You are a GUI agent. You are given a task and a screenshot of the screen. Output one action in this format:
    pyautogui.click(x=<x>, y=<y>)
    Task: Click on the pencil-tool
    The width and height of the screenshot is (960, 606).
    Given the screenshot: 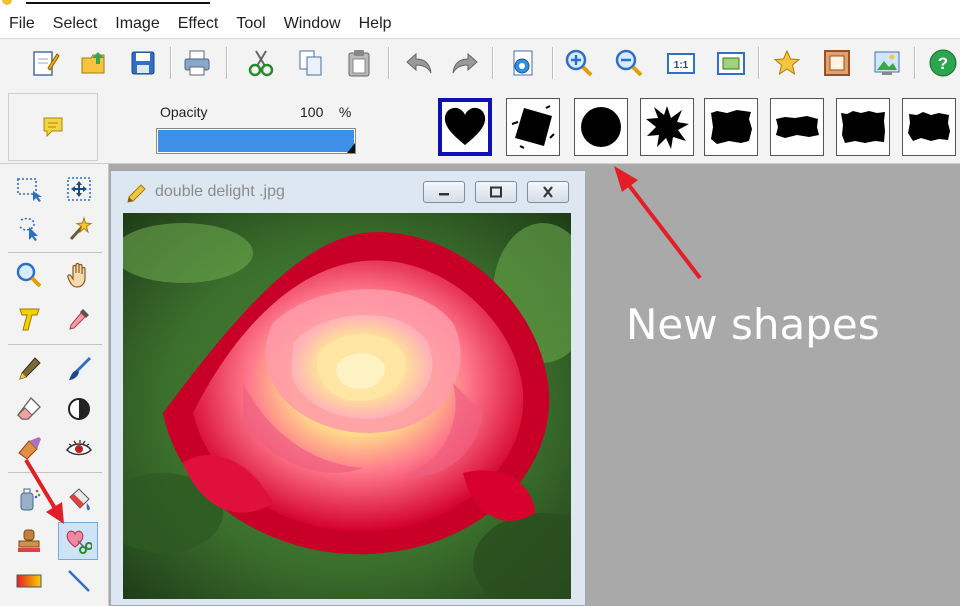 What is the action you would take?
    pyautogui.click(x=29, y=369)
    